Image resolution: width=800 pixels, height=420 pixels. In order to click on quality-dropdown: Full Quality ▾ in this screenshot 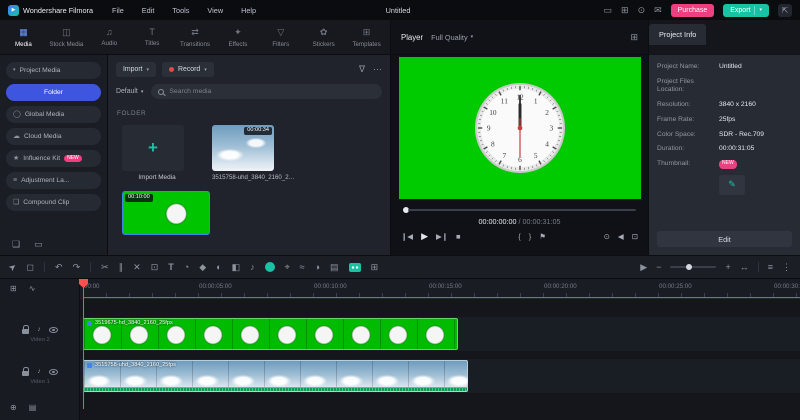, I will do `click(452, 37)`.